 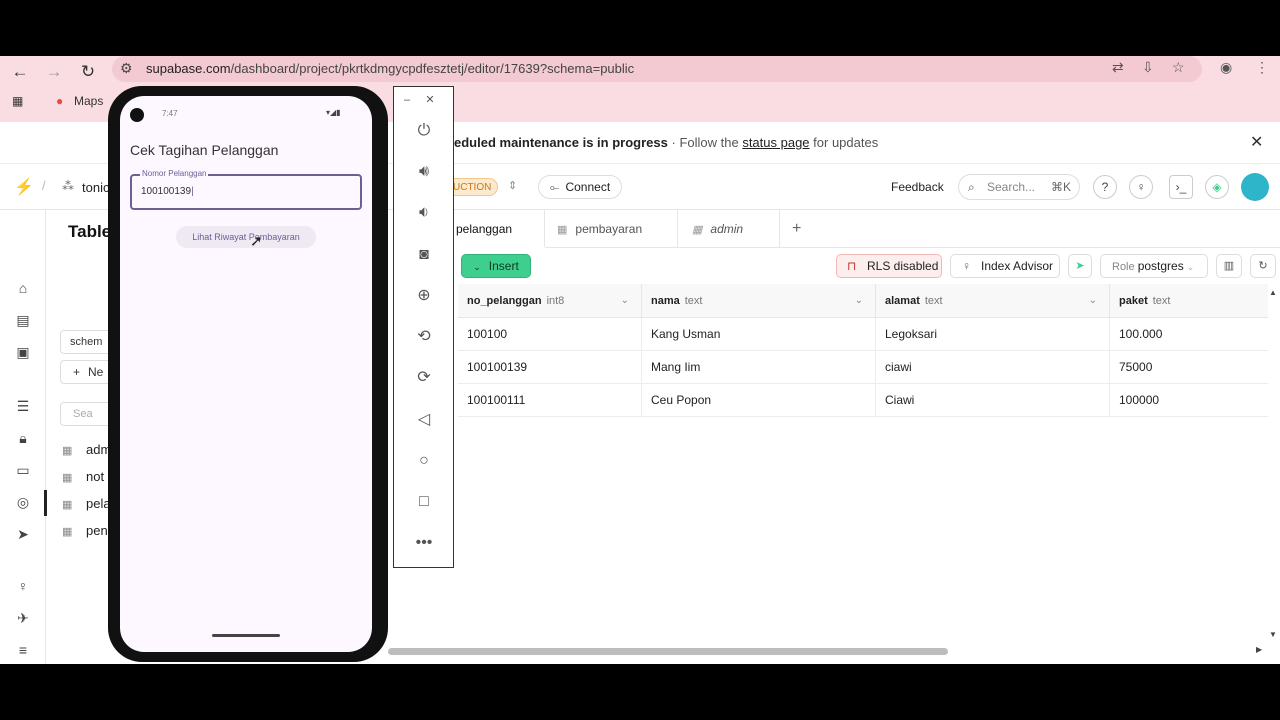 What do you see at coordinates (1160, 266) in the screenshot?
I see `role-value: postgres` at bounding box center [1160, 266].